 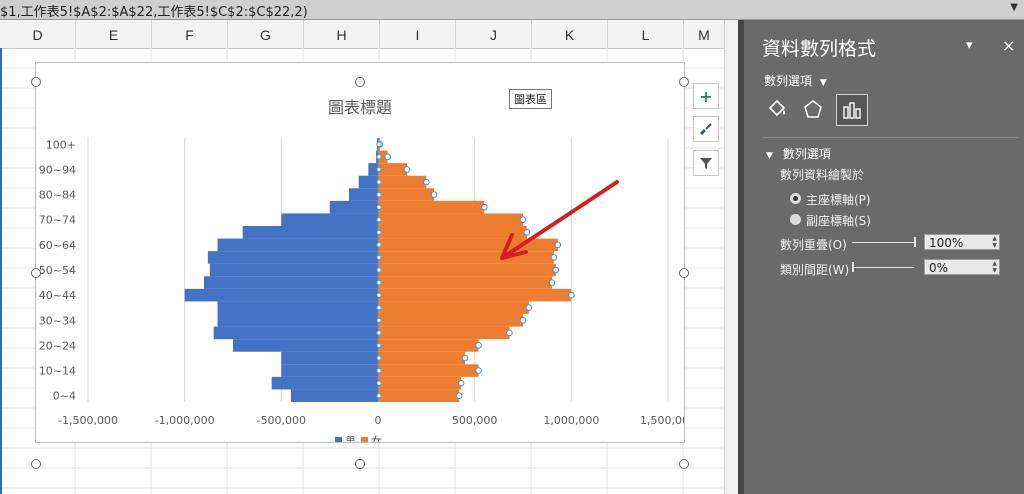 What do you see at coordinates (819, 49) in the screenshot?
I see `pane-title: 資料數列格式` at bounding box center [819, 49].